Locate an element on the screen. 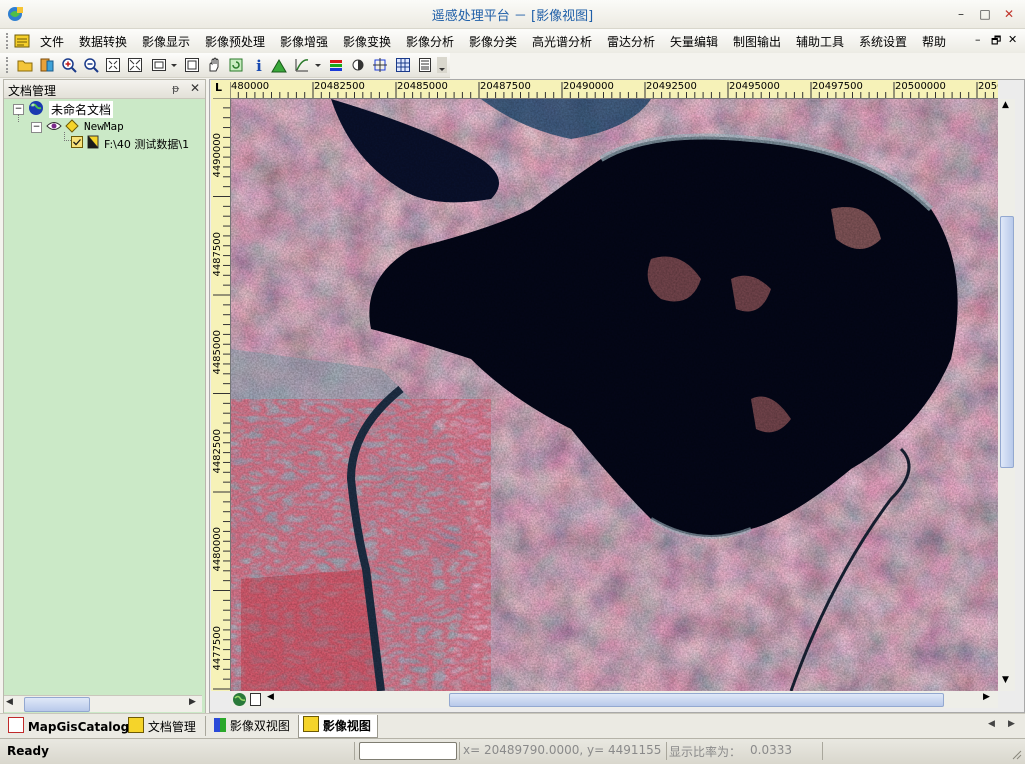  scroll-left-arrow: ◀ is located at coordinates (9, 702).